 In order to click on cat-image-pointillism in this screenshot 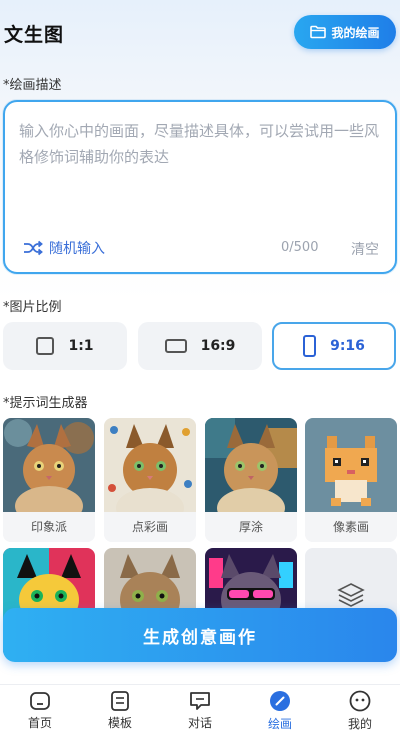, I will do `click(150, 465)`.